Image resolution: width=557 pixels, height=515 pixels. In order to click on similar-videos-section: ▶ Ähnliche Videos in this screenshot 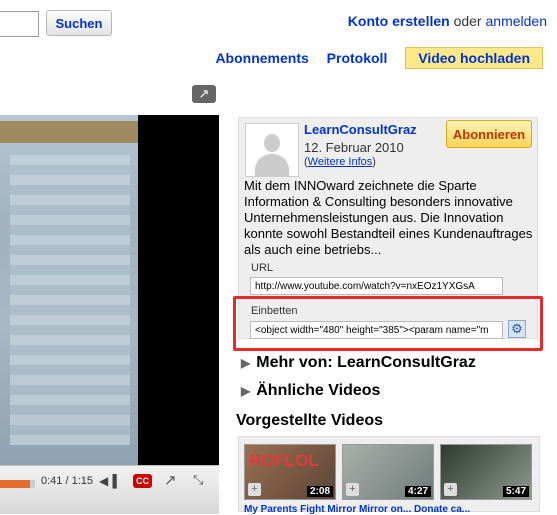, I will do `click(310, 391)`.